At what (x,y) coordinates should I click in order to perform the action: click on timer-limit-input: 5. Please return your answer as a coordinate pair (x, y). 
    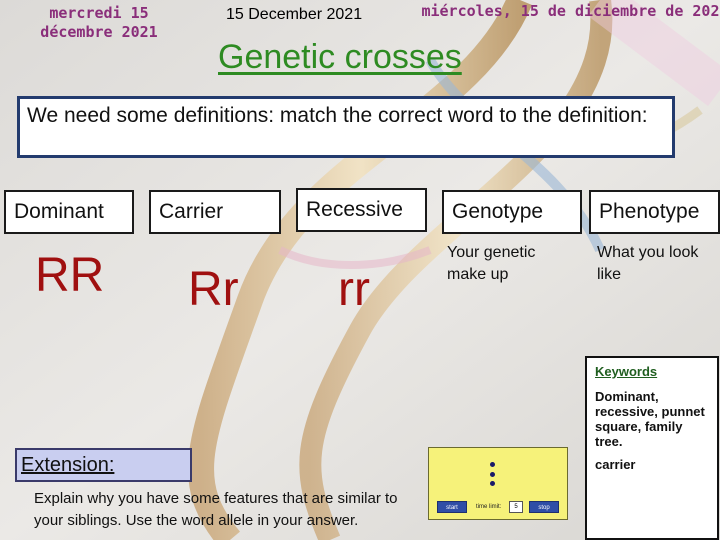
    Looking at the image, I should click on (516, 507).